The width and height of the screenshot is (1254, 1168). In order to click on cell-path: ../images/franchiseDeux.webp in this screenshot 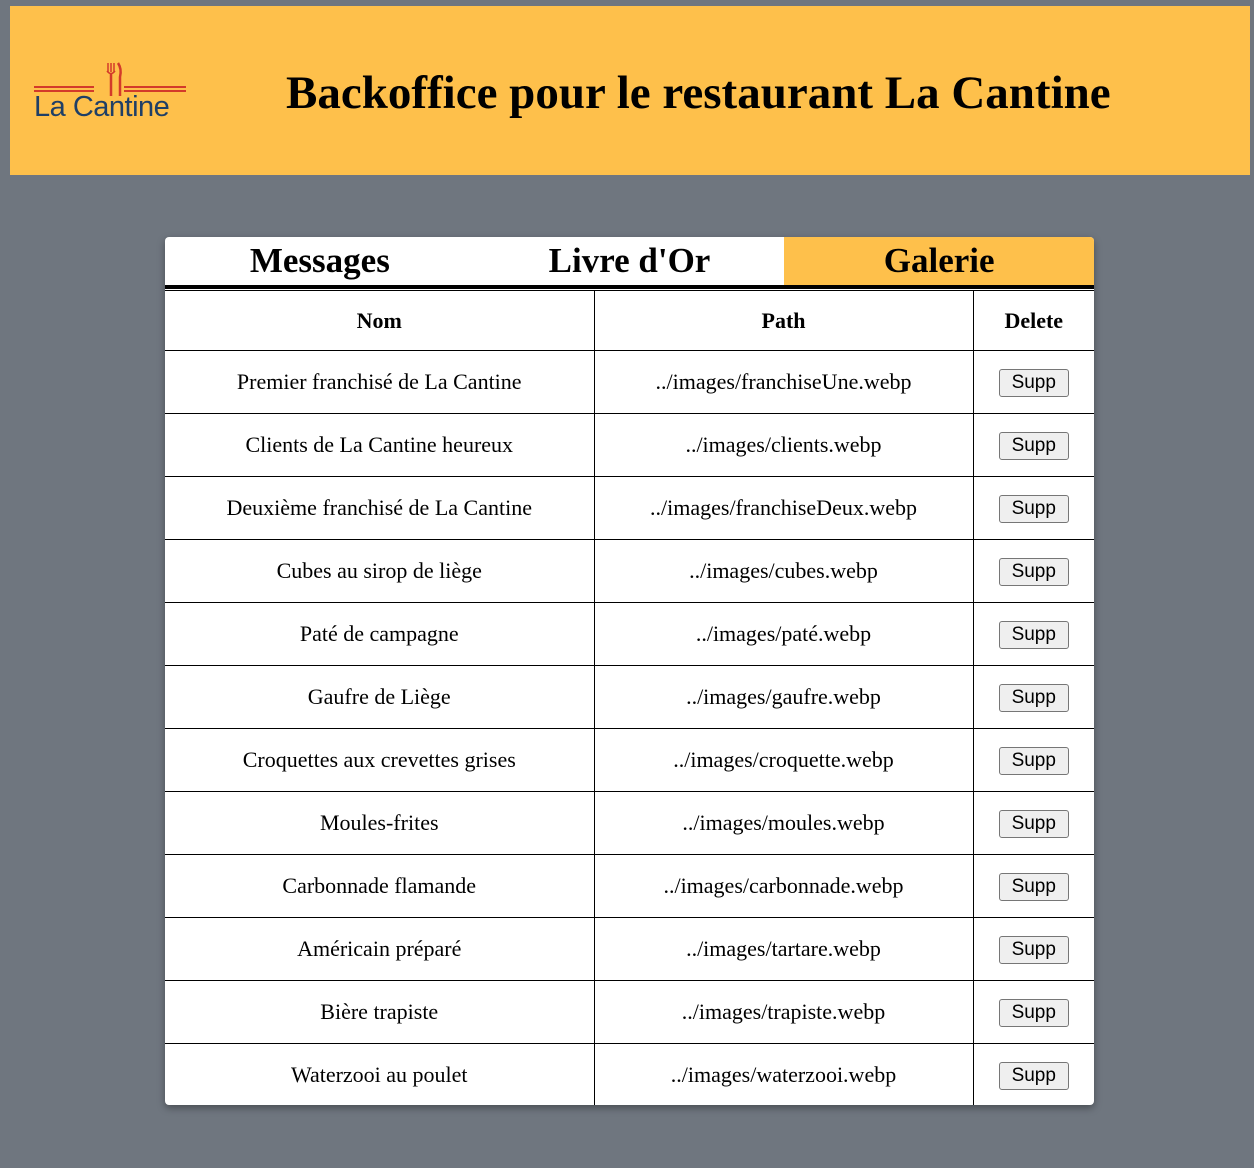, I will do `click(783, 508)`.